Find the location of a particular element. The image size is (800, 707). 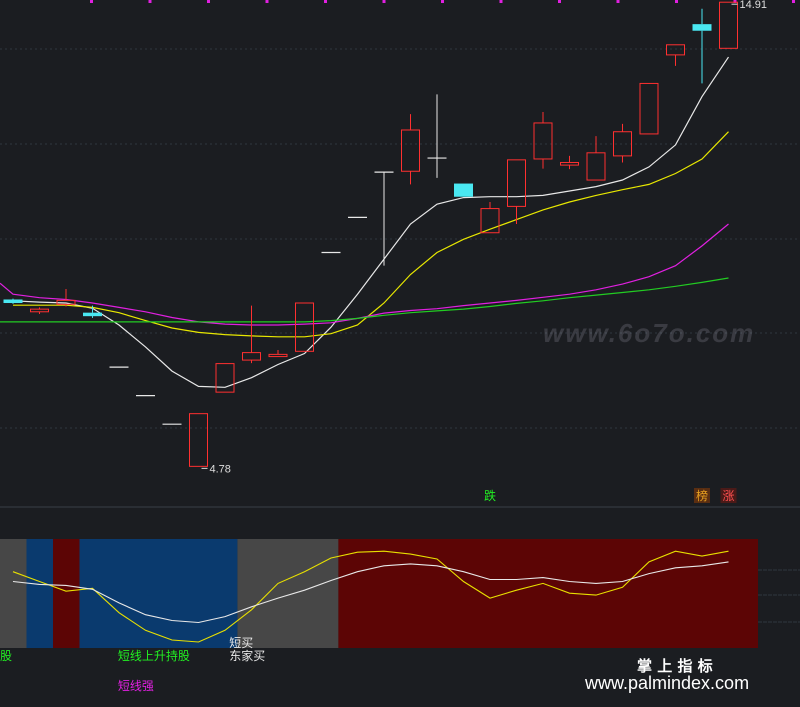

watermark-6o7o: www.6o7o.com is located at coordinates (649, 333).